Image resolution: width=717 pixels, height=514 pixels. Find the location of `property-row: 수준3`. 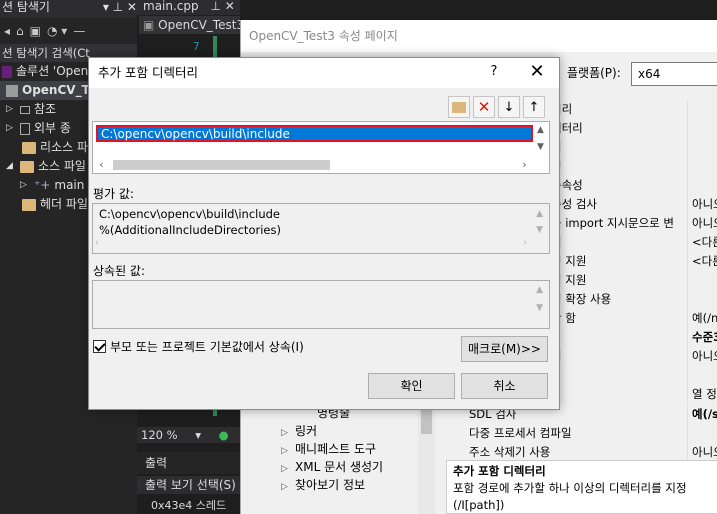

property-row: 수준3 is located at coordinates (634, 337).